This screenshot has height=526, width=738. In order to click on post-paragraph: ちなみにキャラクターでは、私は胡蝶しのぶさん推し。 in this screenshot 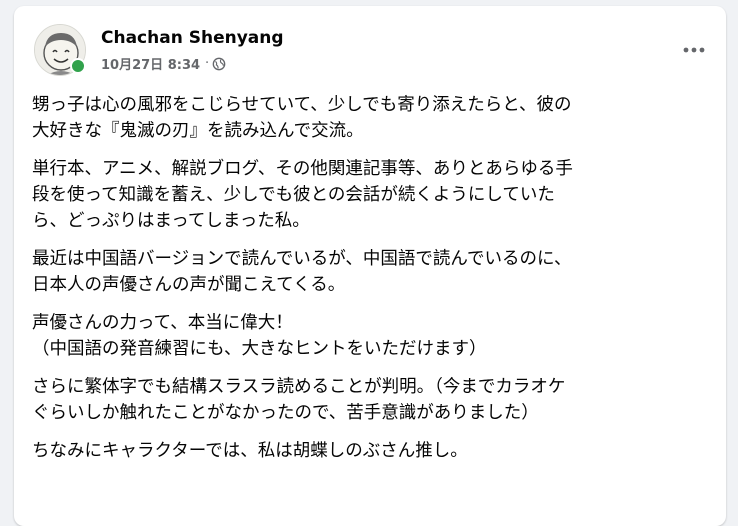, I will do `click(371, 451)`.